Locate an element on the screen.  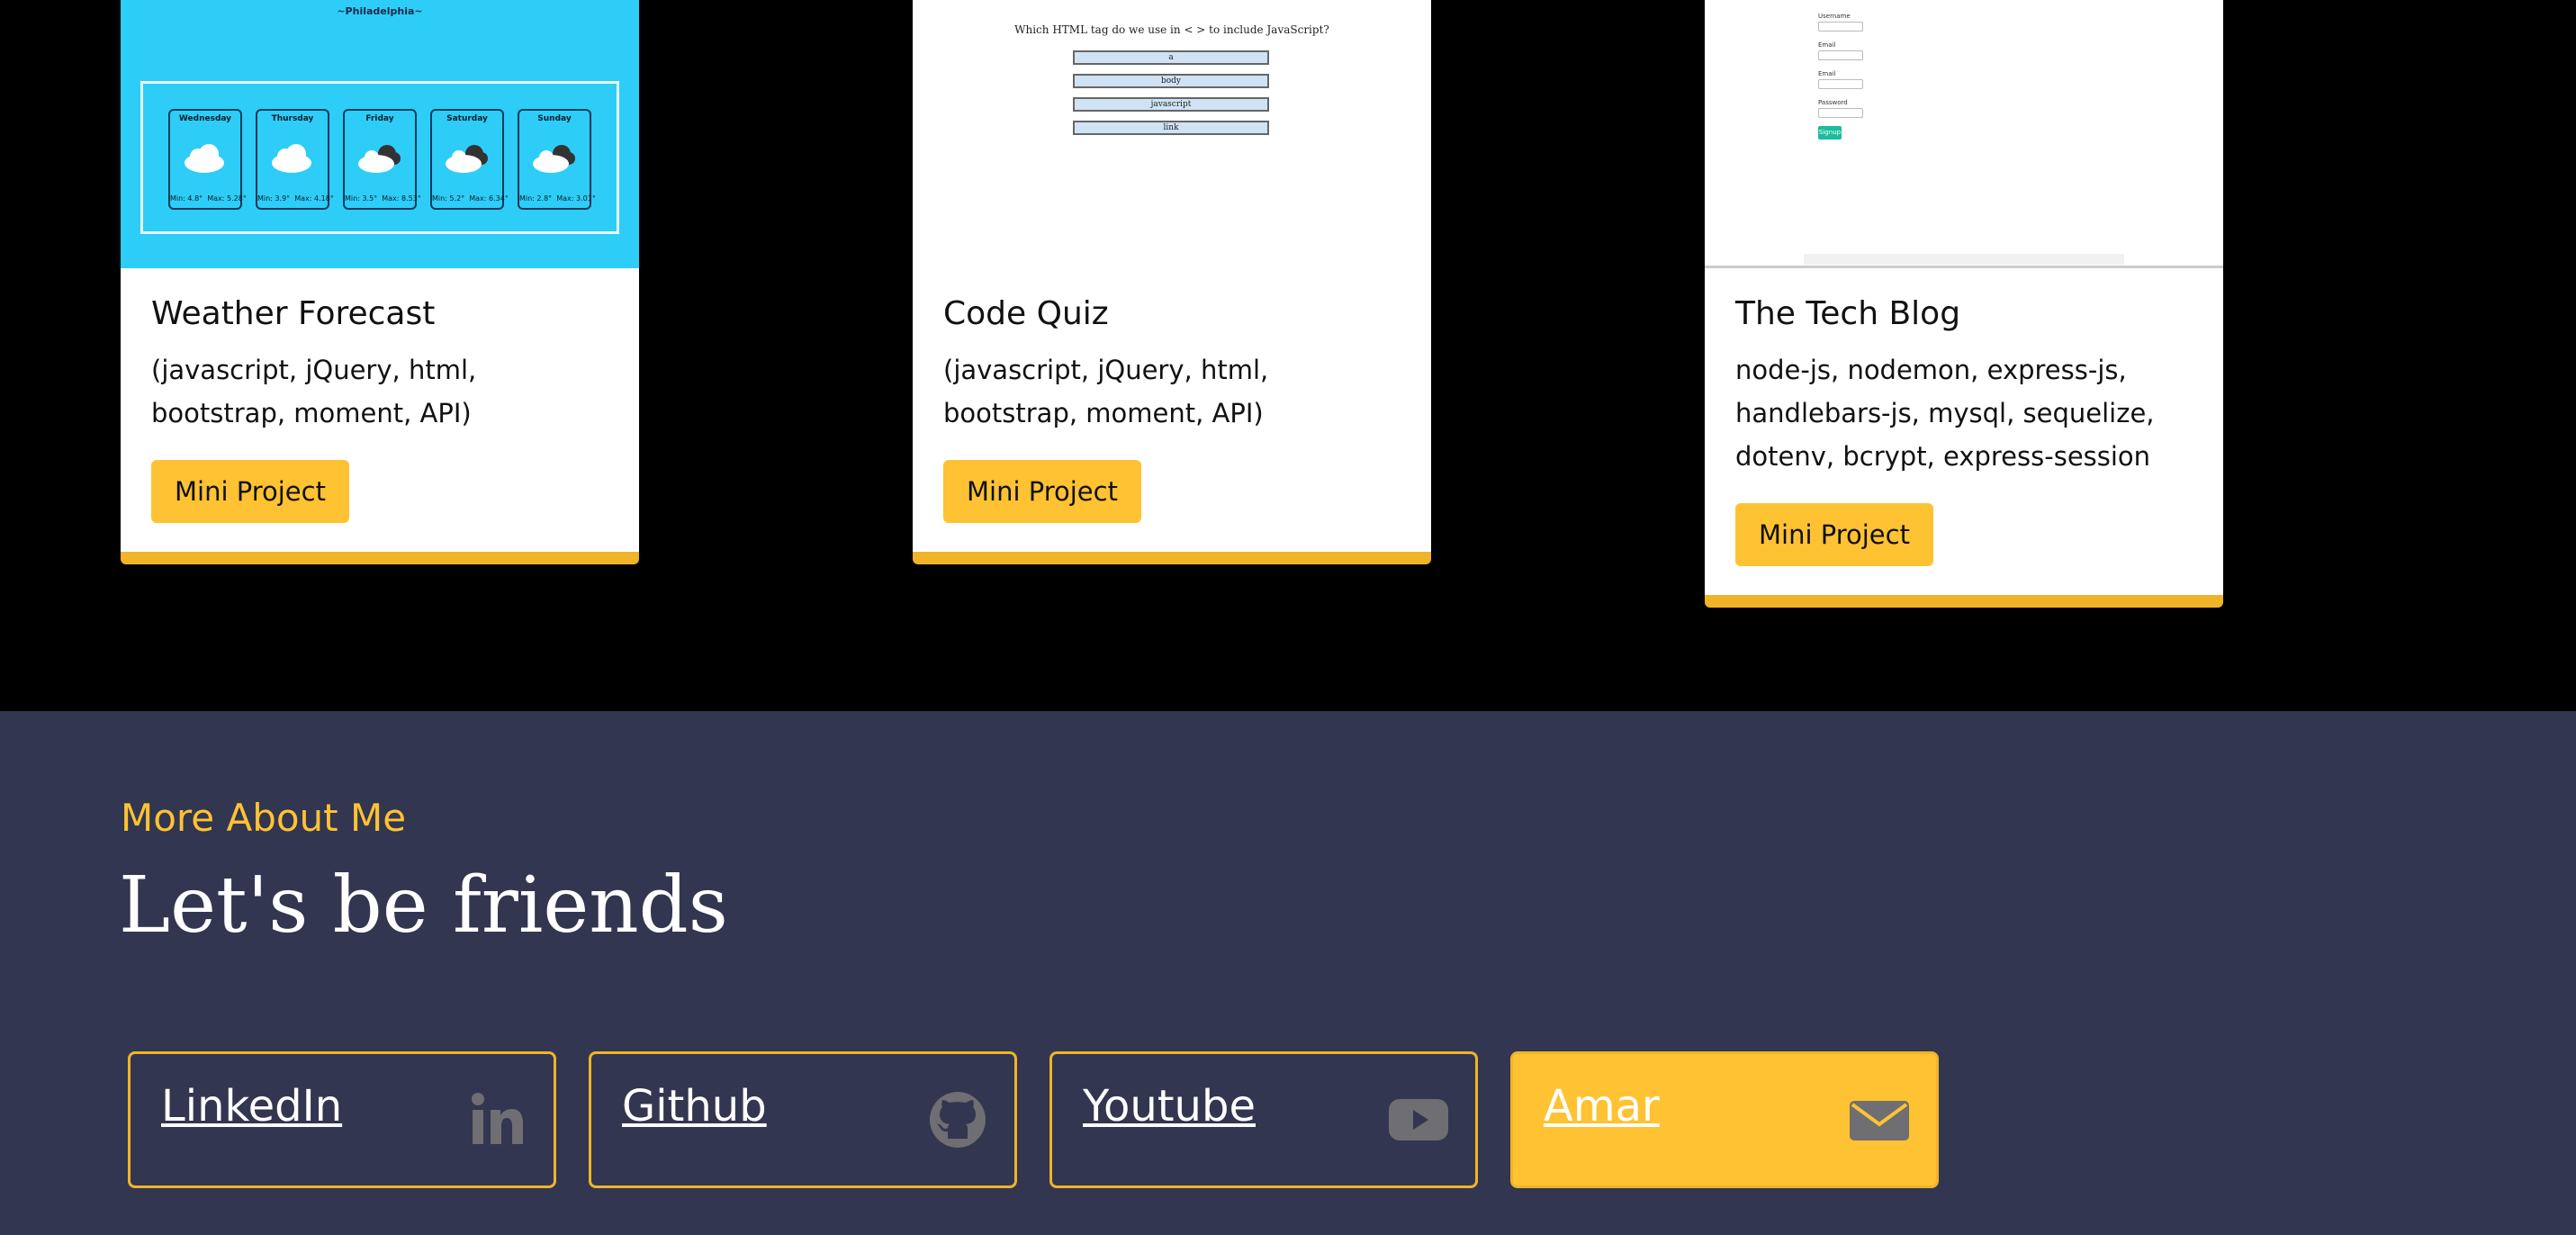
quiz-option: link is located at coordinates (1171, 128).